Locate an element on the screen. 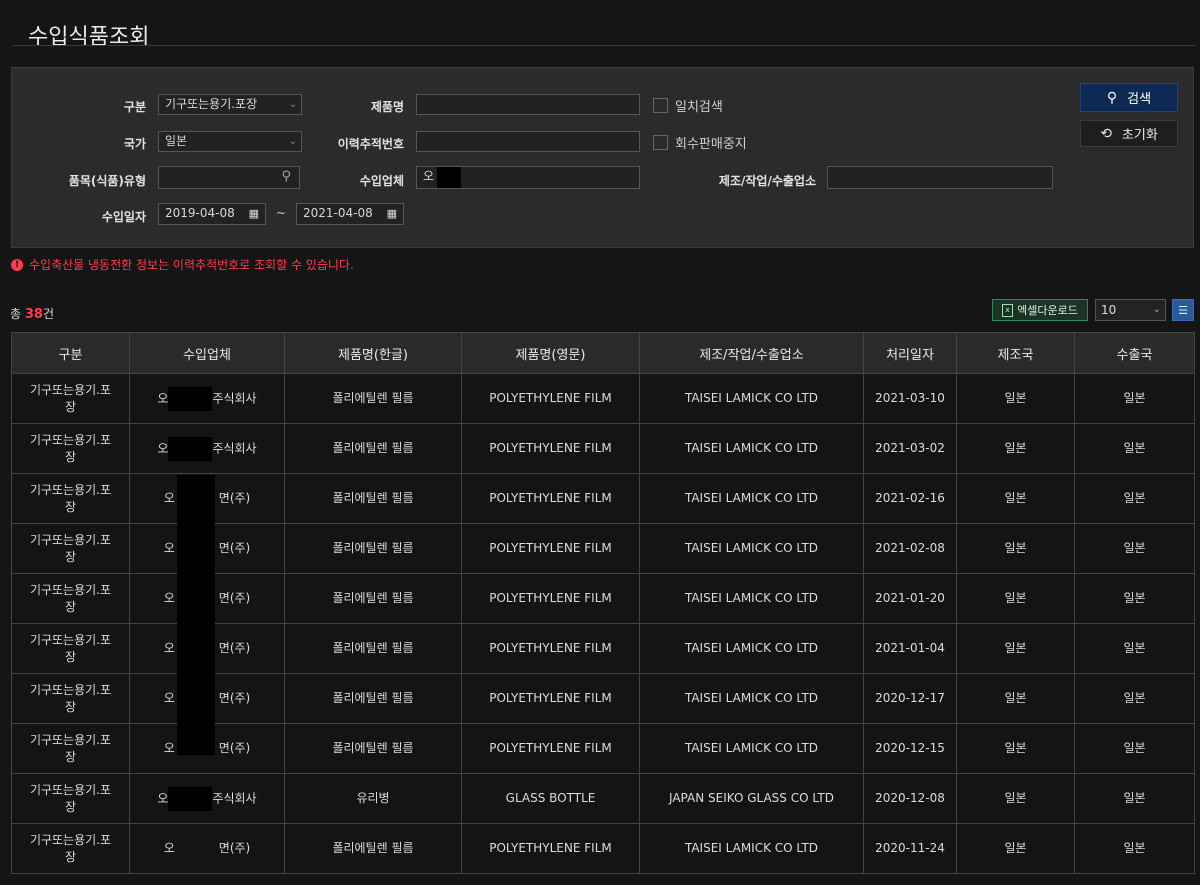 This screenshot has width=1200, height=885. importer-input: 오 is located at coordinates (528, 177).